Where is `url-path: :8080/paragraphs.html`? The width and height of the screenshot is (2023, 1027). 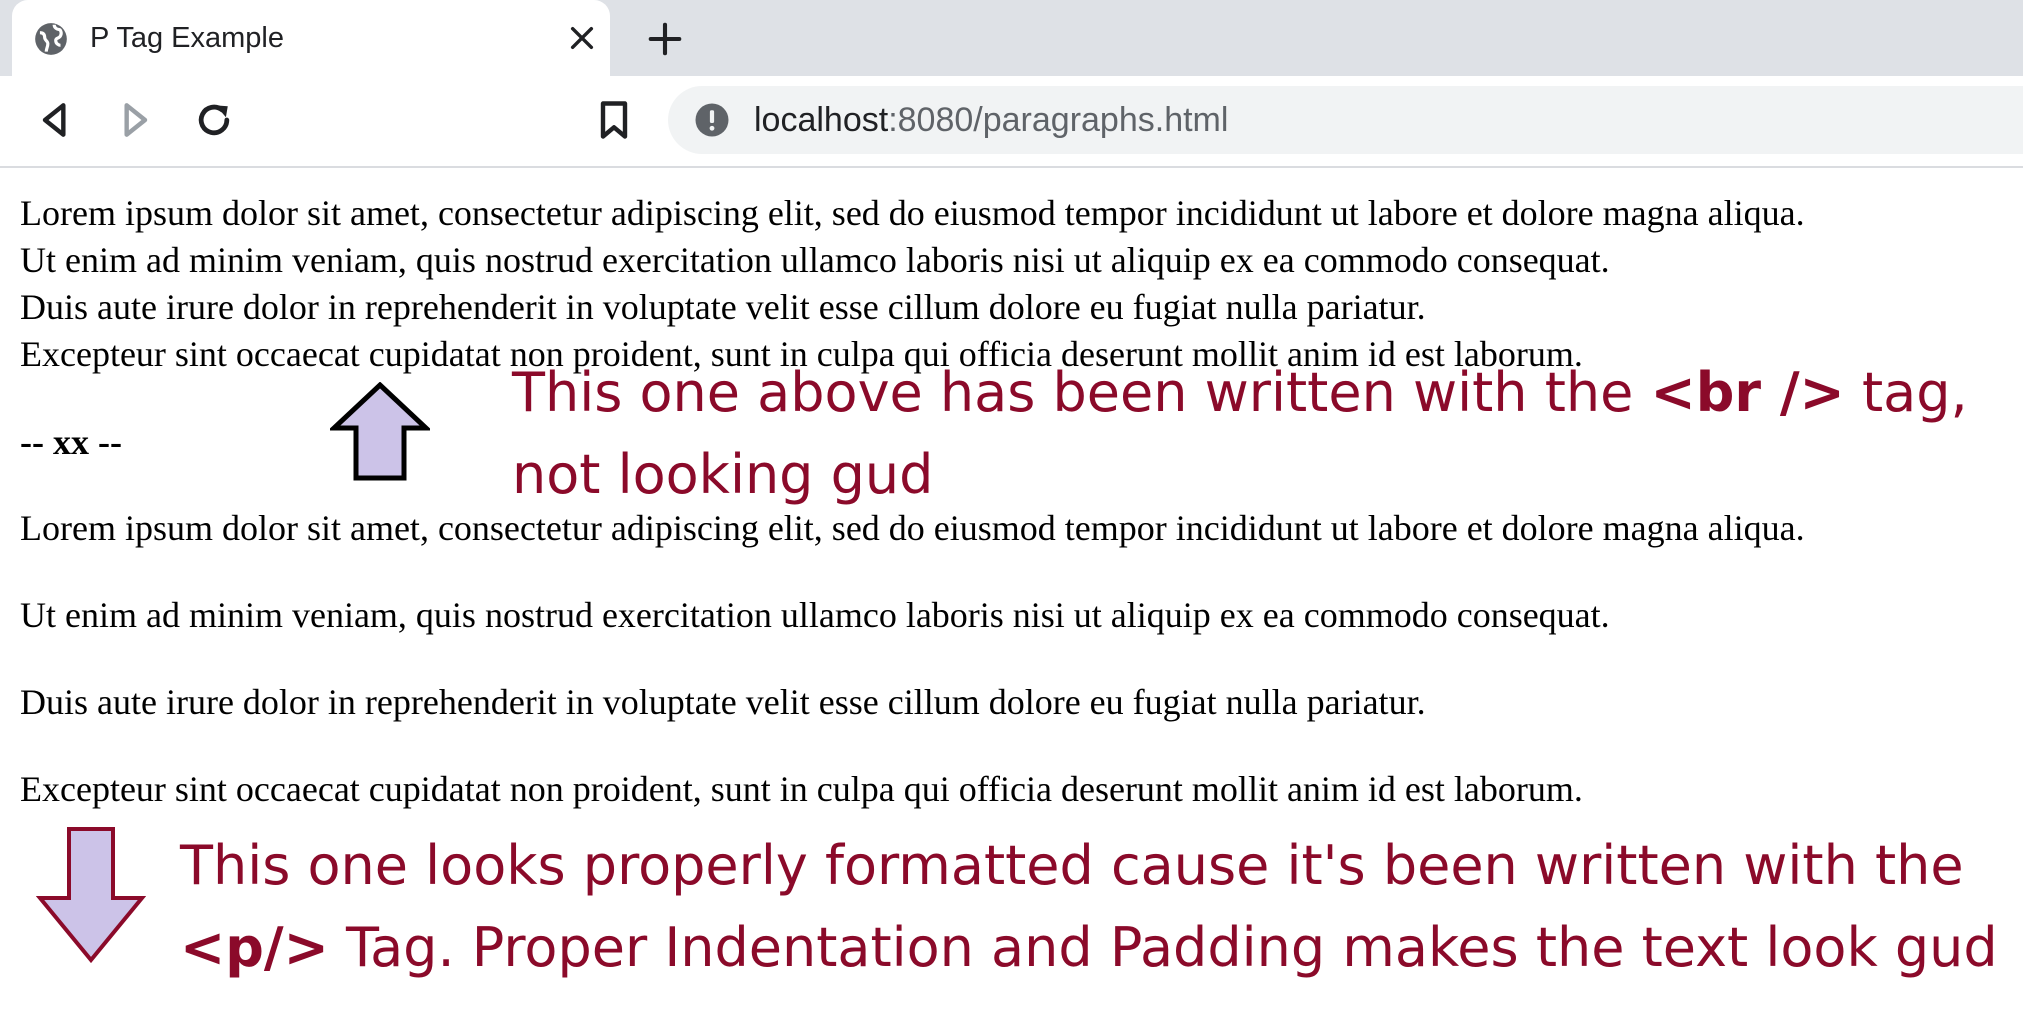
url-path: :8080/paragraphs.html is located at coordinates (1058, 120).